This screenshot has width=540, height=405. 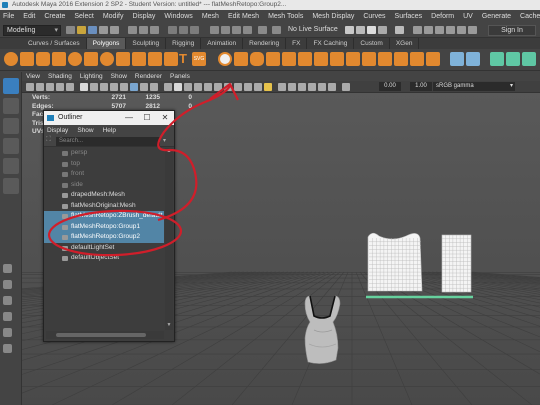 What do you see at coordinates (11, 166) in the screenshot?
I see `rotate-tool-icon` at bounding box center [11, 166].